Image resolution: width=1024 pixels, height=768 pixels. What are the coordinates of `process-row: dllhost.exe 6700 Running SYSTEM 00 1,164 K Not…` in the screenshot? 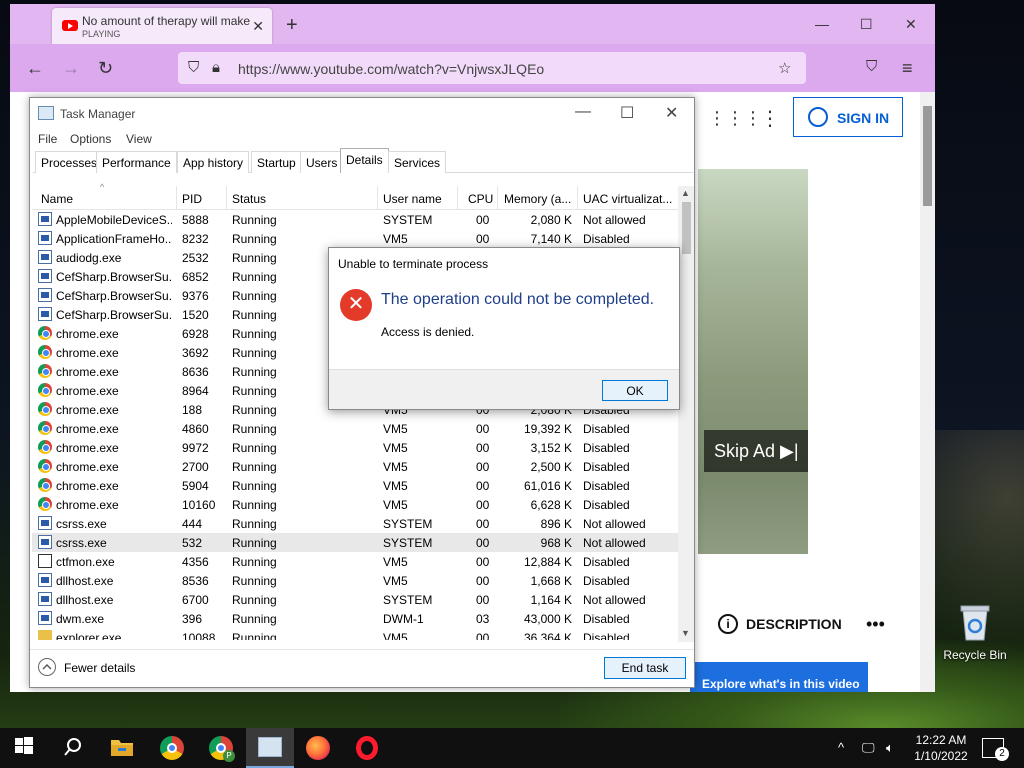 It's located at (355, 599).